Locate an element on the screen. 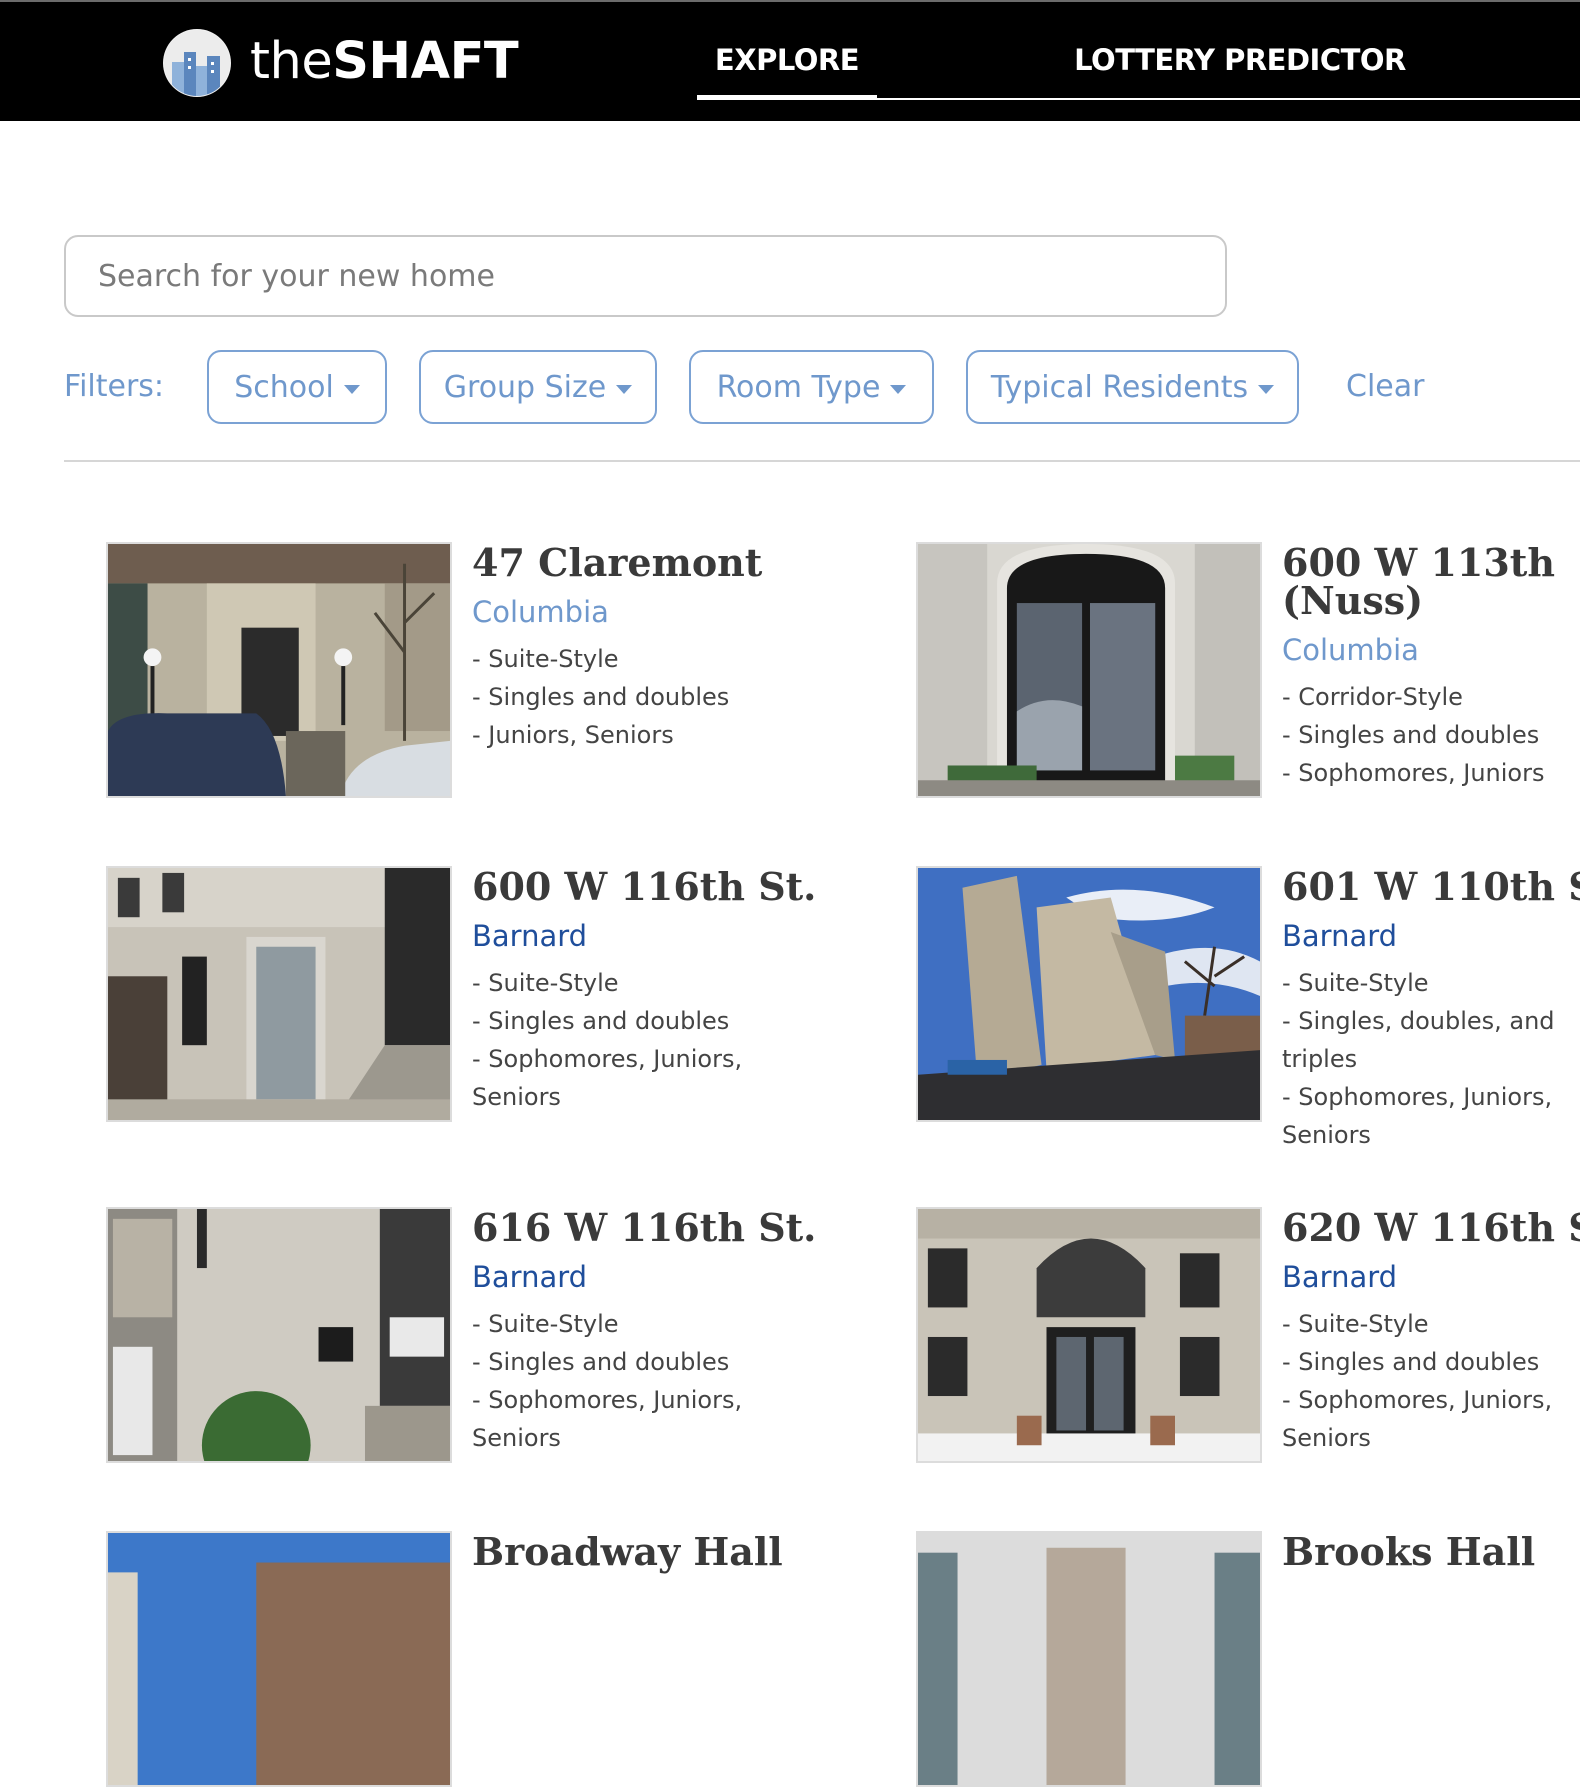 The width and height of the screenshot is (1580, 1787). listing-feature: - Juniors, Seniors is located at coordinates (573, 735).